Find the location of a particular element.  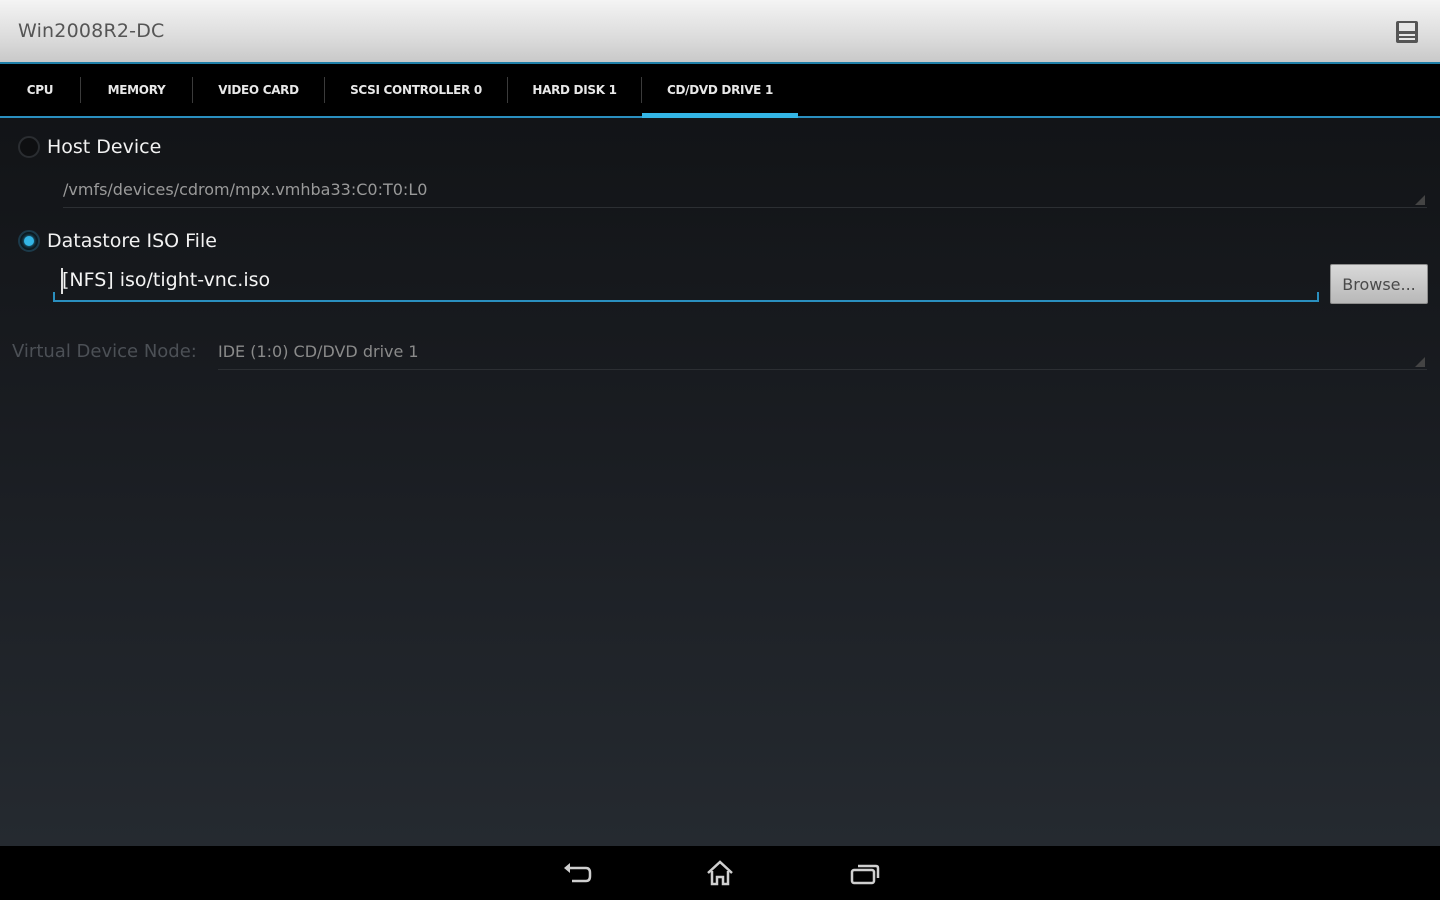

text-caret is located at coordinates (62, 281).